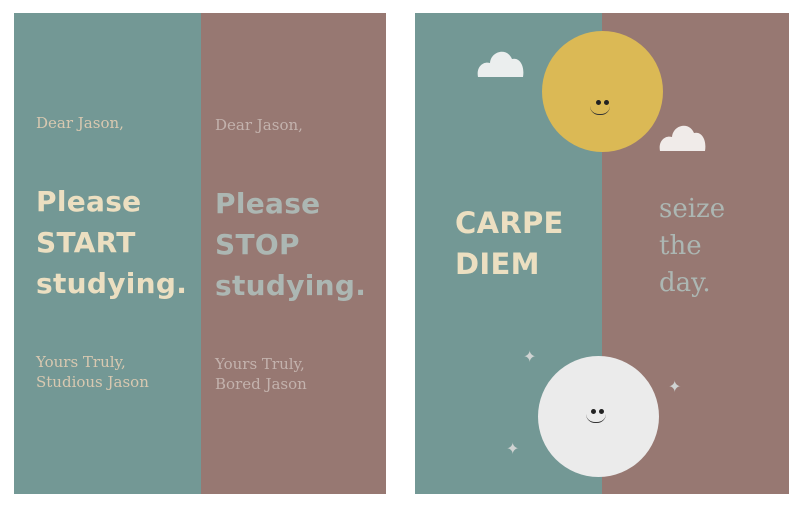 This screenshot has width=804, height=511. I want to click on message-right-line3: studying., so click(291, 285).